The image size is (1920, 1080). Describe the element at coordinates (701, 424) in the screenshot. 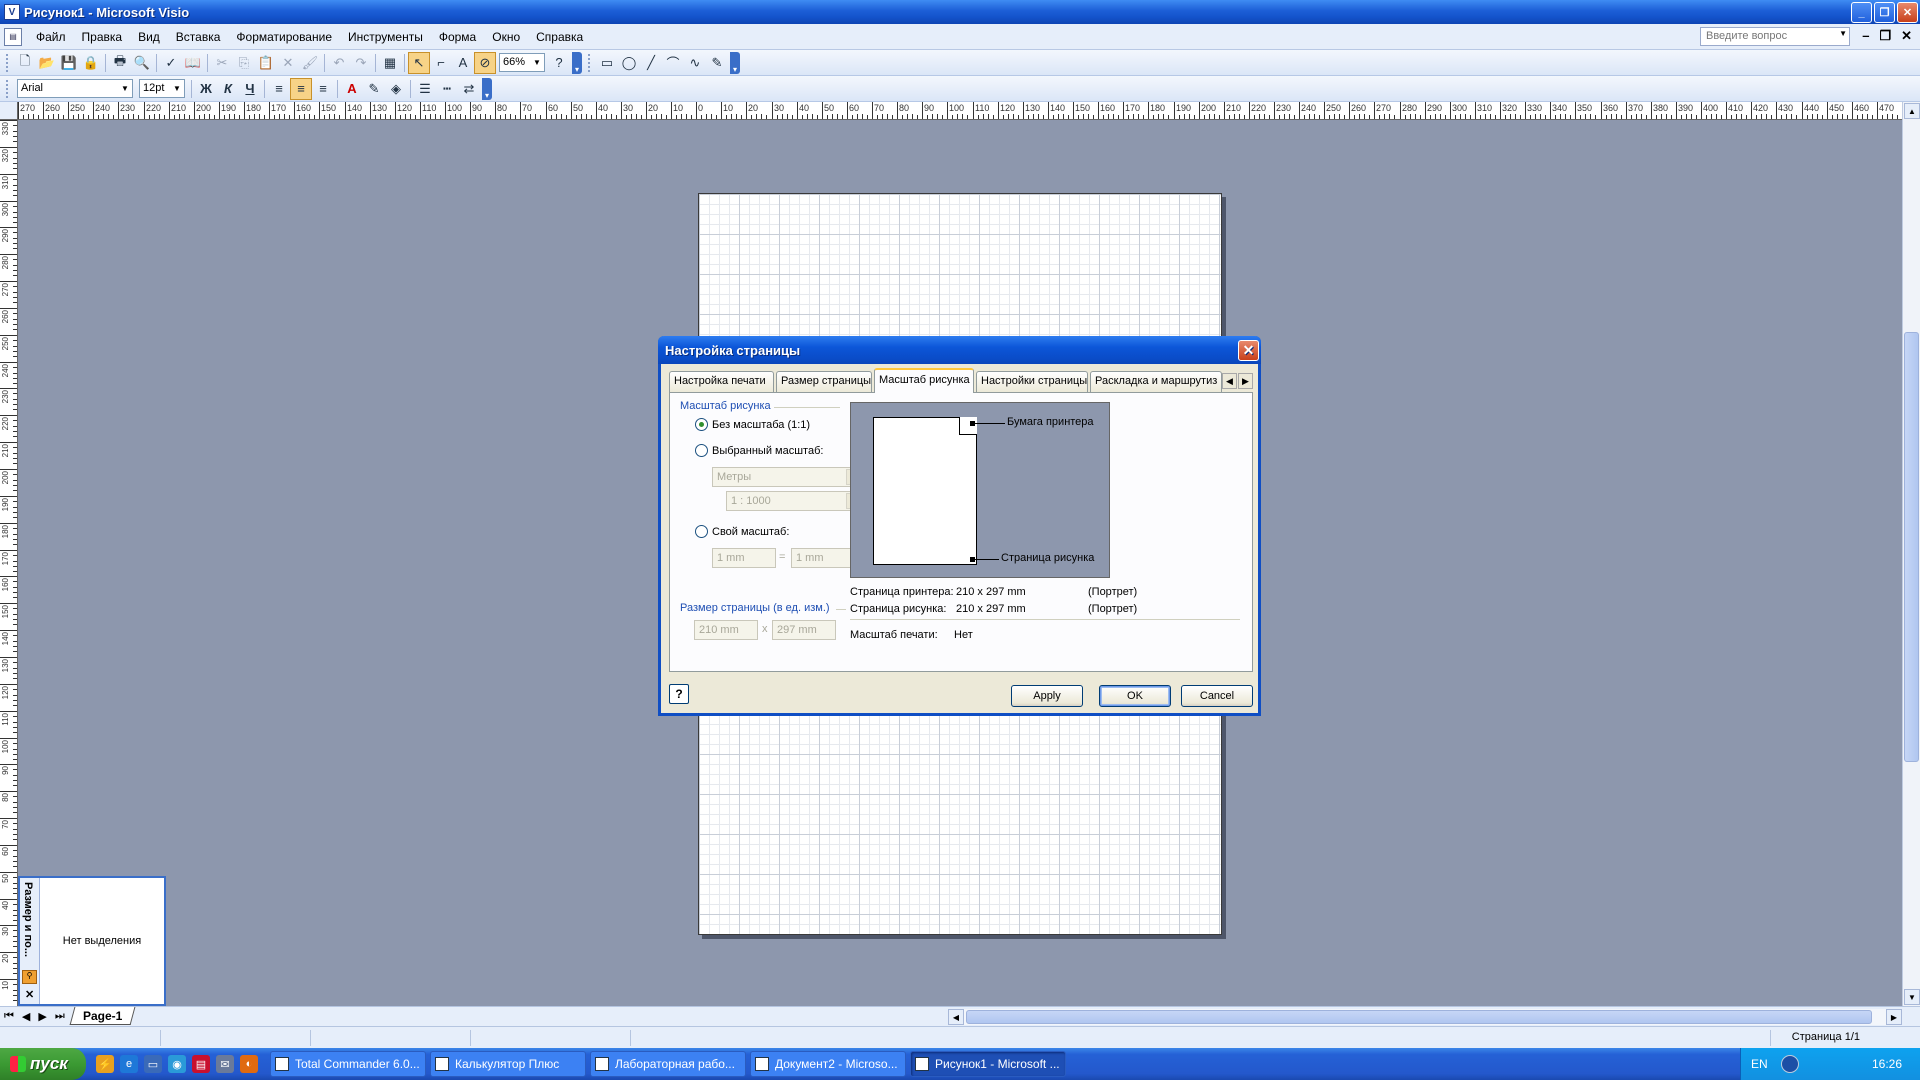

I see `radio-button-checked` at that location.